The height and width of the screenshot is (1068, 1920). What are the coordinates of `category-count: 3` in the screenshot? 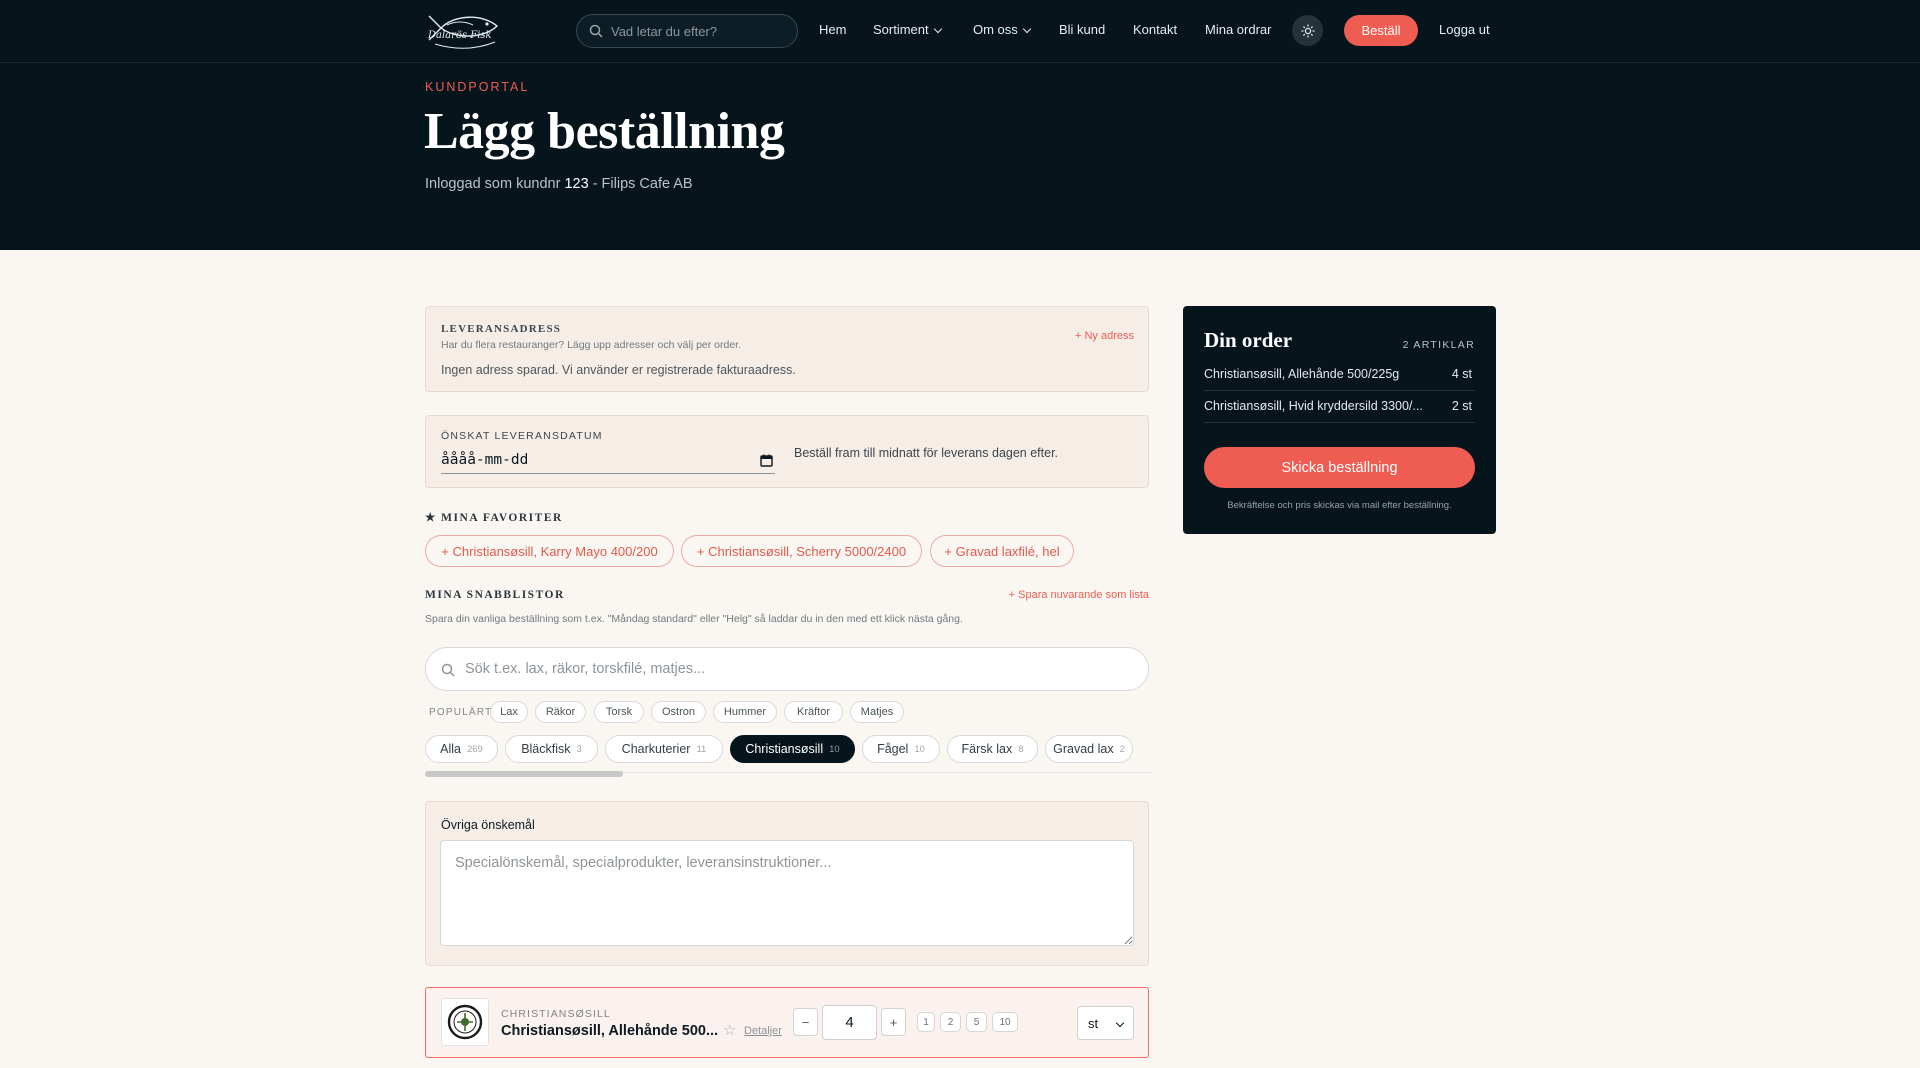 It's located at (579, 749).